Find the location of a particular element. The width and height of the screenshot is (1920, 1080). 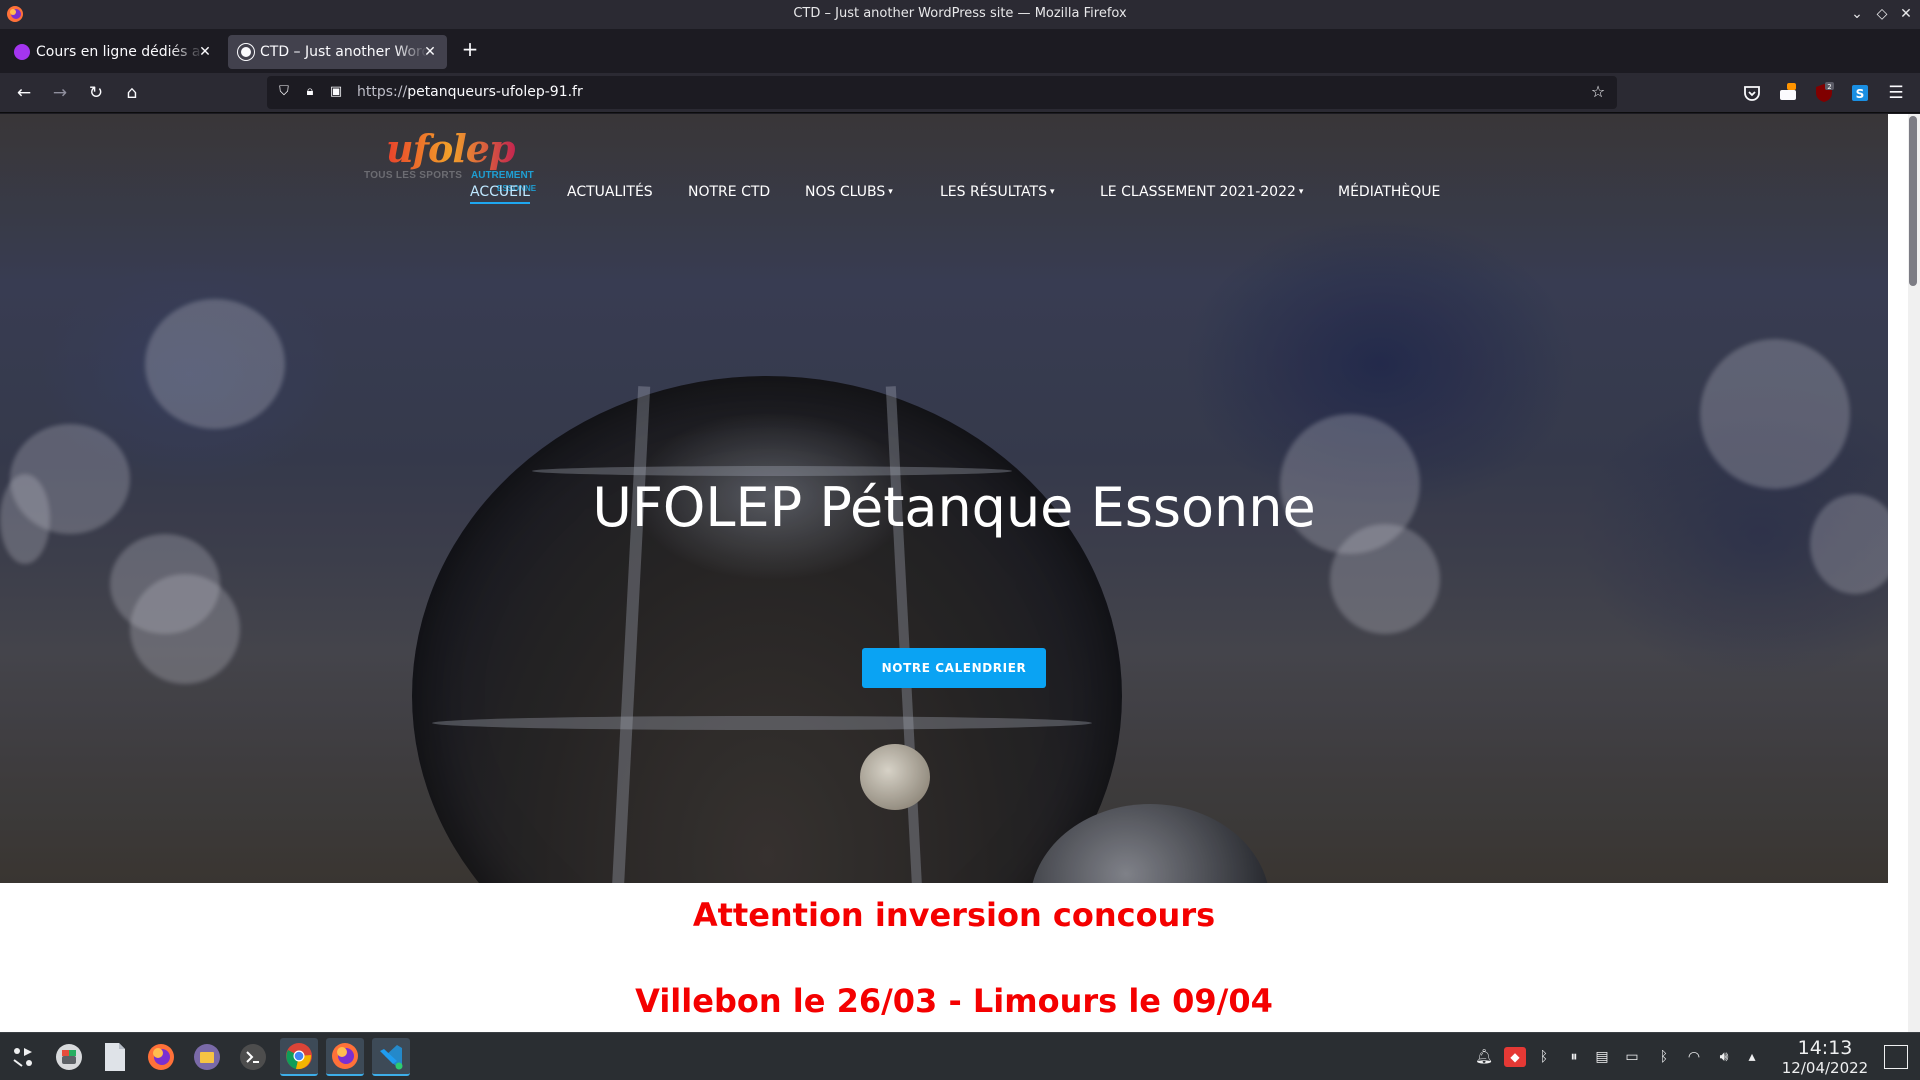

url-text: https://petanqueurs-ufolep-91.fr is located at coordinates (470, 92).